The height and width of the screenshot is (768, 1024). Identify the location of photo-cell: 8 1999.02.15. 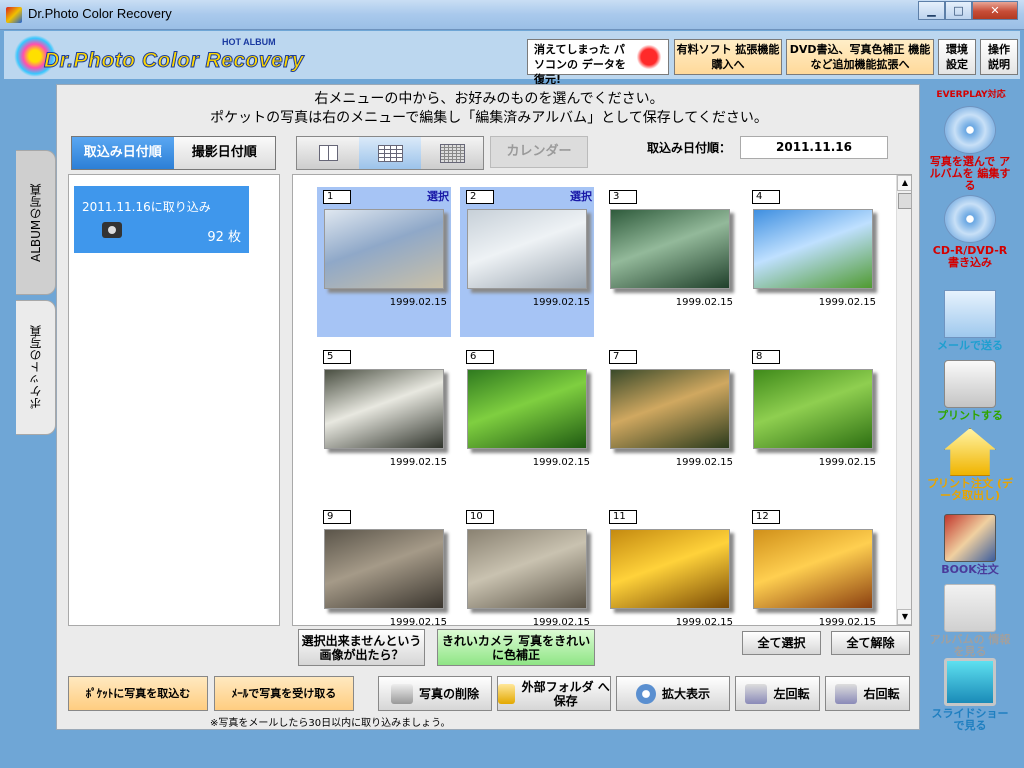
(813, 422).